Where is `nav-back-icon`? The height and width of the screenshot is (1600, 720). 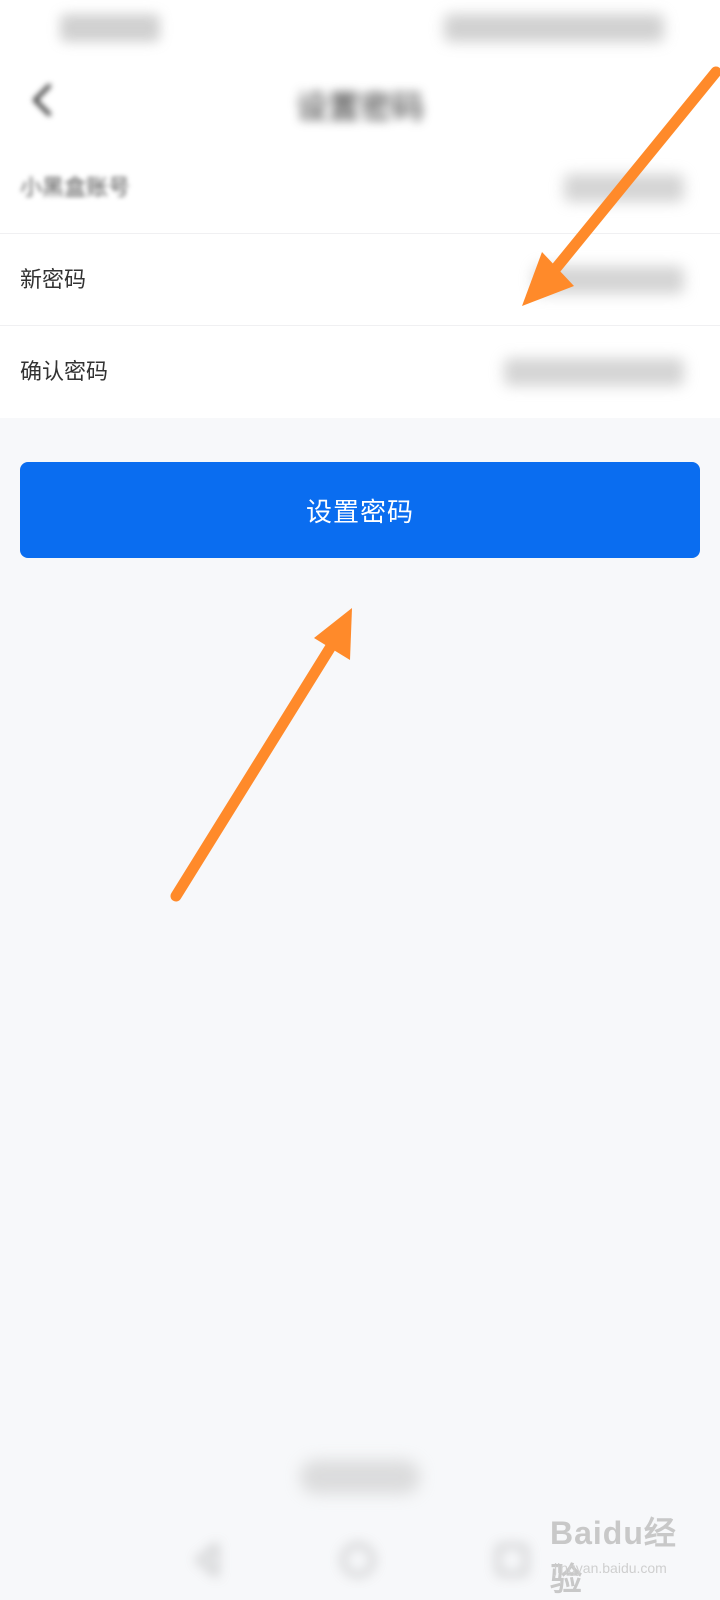 nav-back-icon is located at coordinates (208, 1560).